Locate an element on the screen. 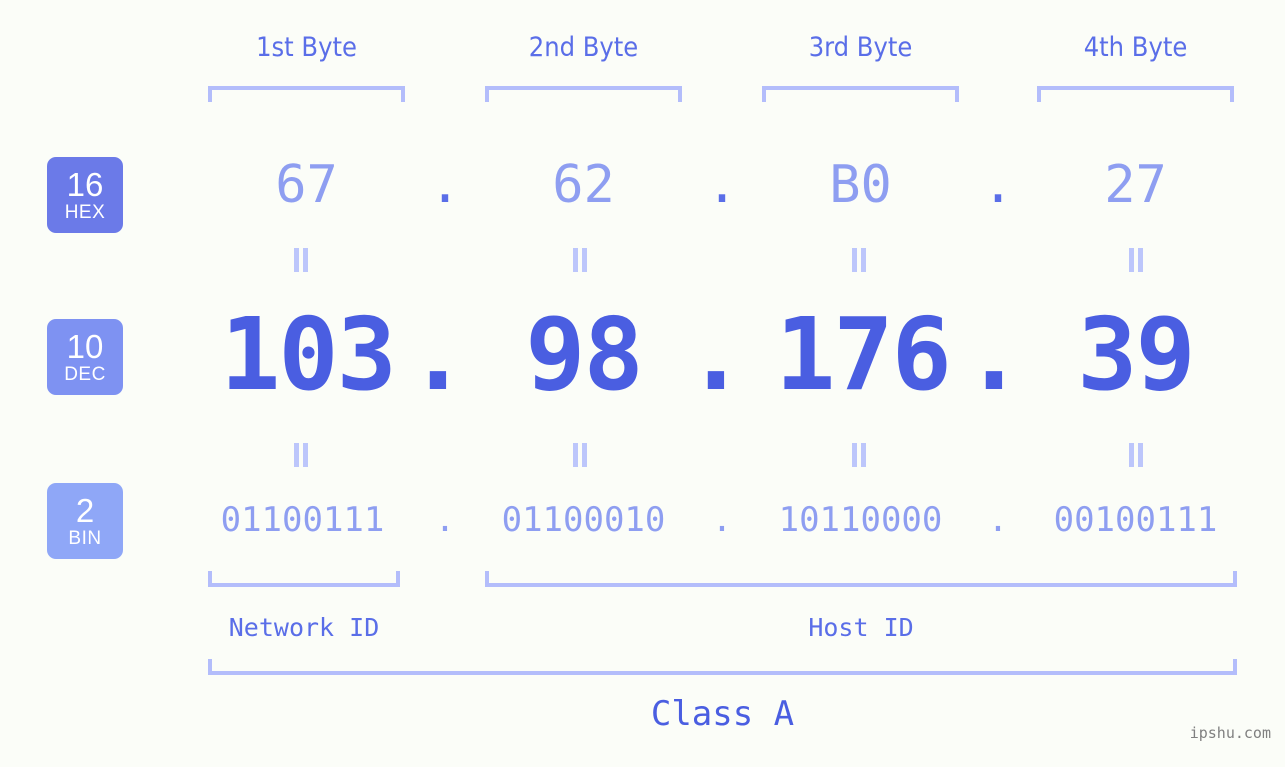  dec-octet-4: 39 is located at coordinates (1136, 354).